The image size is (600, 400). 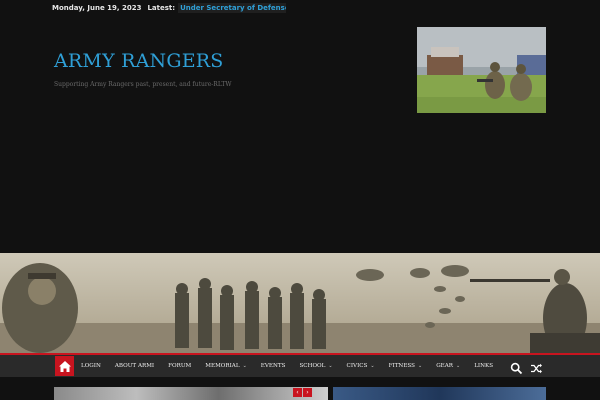 I want to click on home-icon, so click(x=64, y=366).